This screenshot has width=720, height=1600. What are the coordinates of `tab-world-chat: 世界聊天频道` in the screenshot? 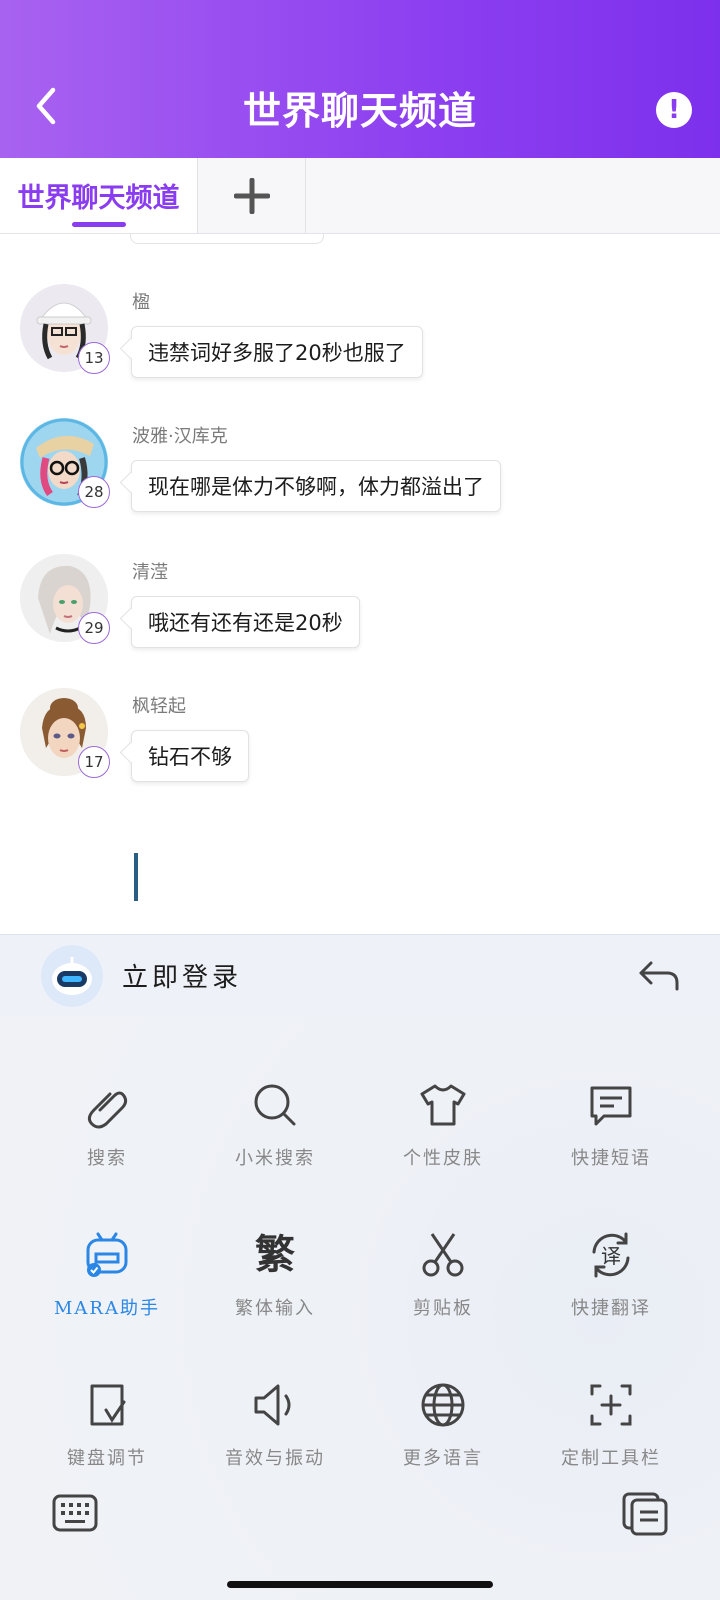 It's located at (99, 195).